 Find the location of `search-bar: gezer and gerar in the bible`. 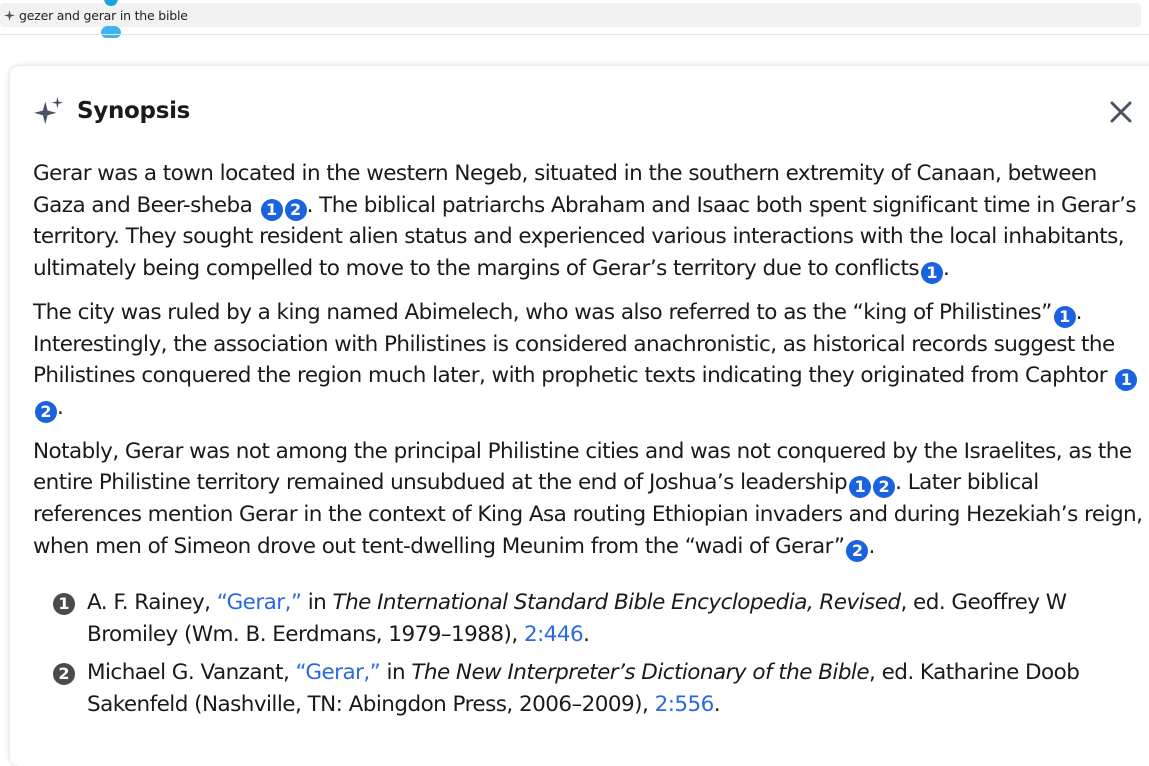

search-bar: gezer and gerar in the bible is located at coordinates (570, 15).